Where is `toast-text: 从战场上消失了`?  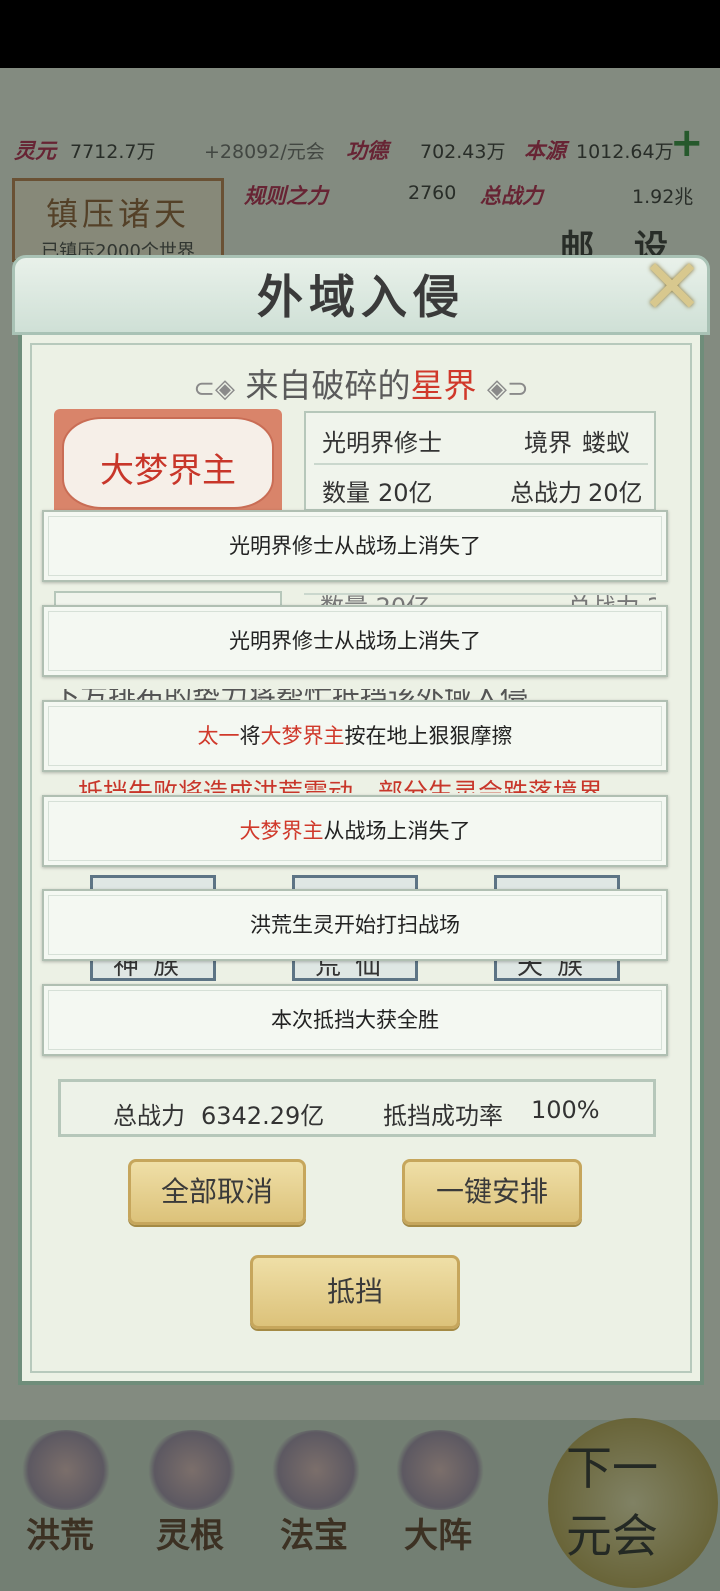
toast-text: 从战场上消失了 is located at coordinates (397, 831).